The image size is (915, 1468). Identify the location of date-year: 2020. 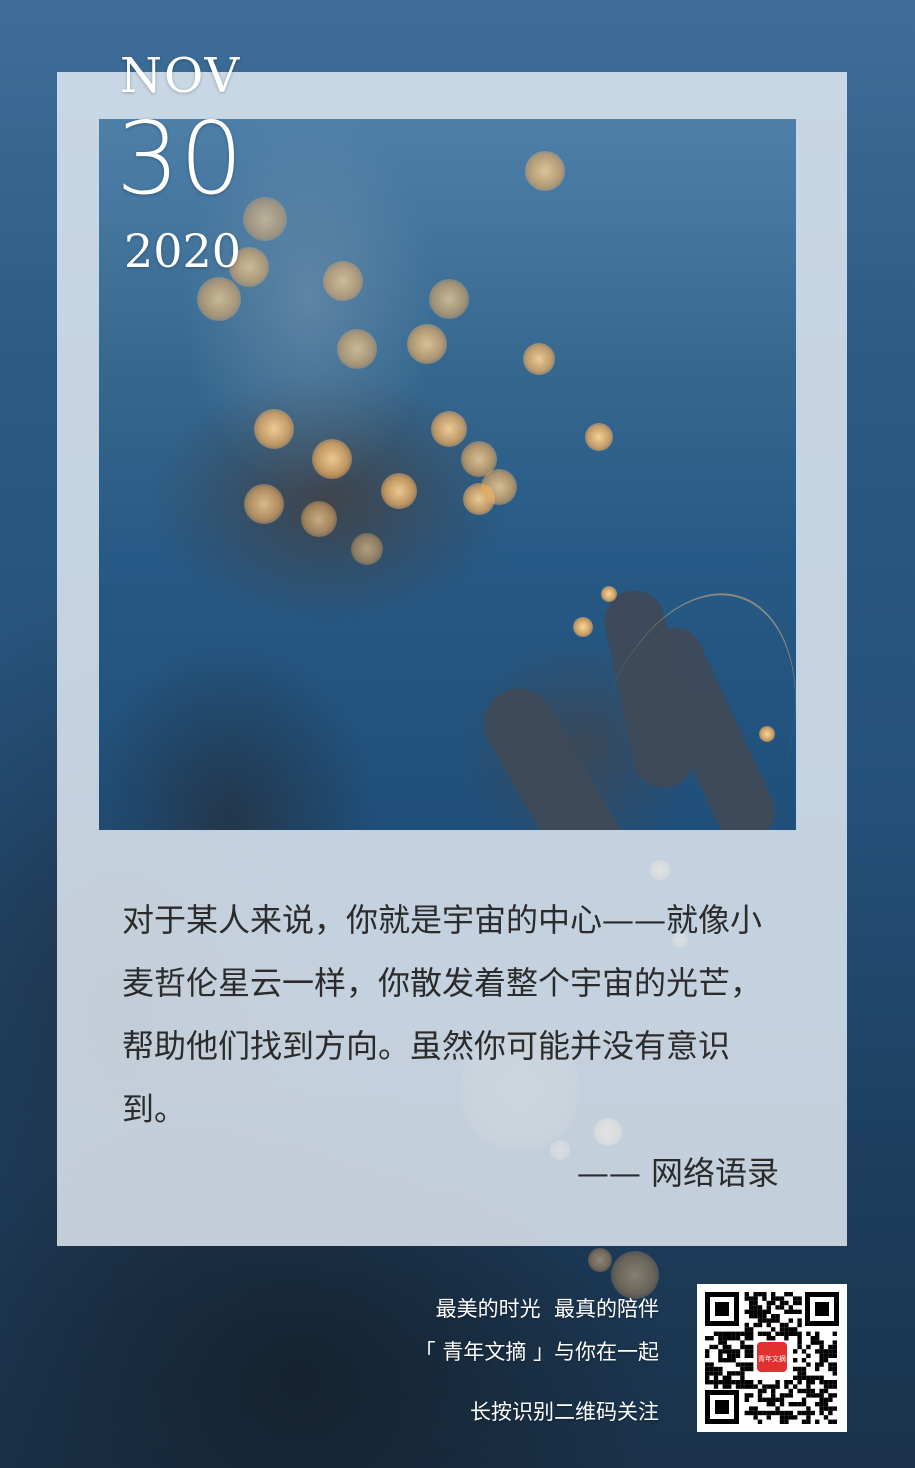
(183, 251).